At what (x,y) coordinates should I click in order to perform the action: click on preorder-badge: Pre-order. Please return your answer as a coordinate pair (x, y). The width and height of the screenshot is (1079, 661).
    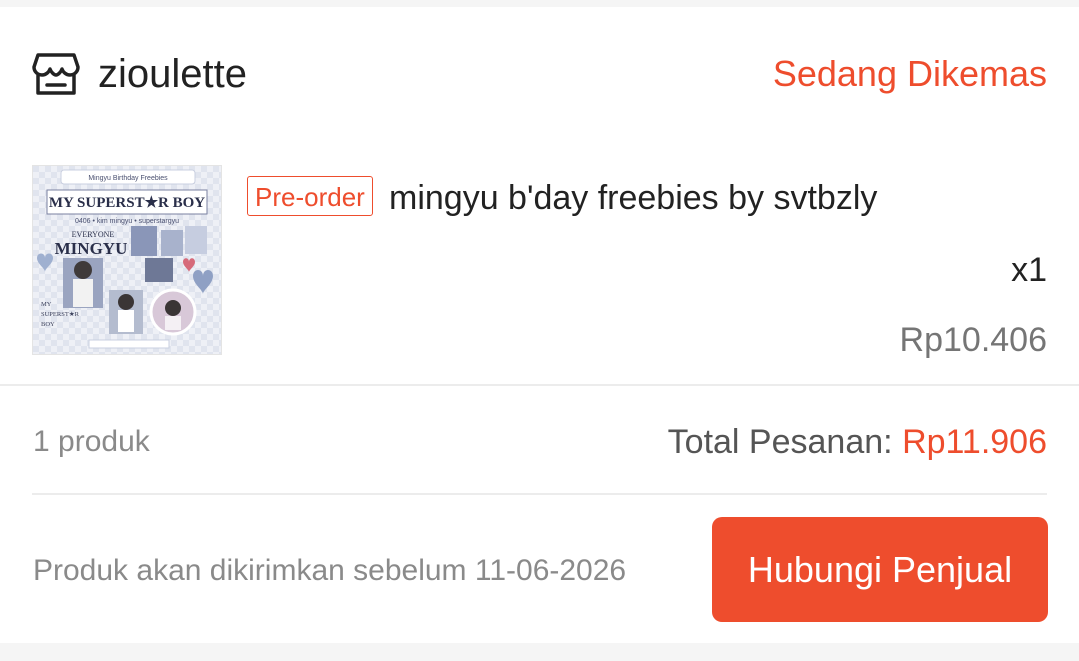
    Looking at the image, I should click on (310, 196).